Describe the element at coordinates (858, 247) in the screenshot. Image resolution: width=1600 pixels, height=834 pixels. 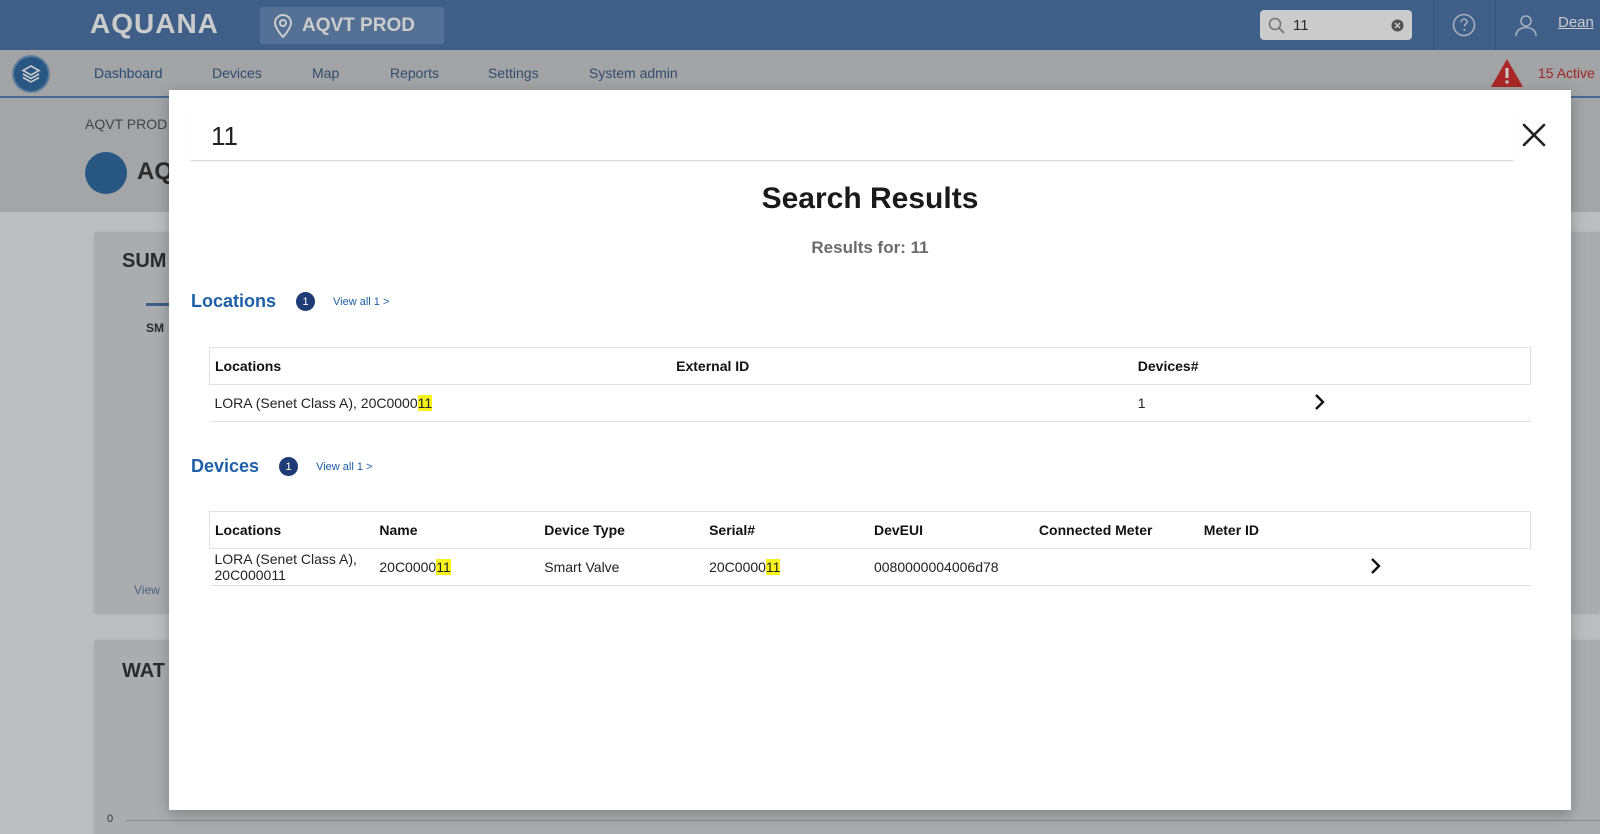
I see `results-for-label: Results for:` at that location.